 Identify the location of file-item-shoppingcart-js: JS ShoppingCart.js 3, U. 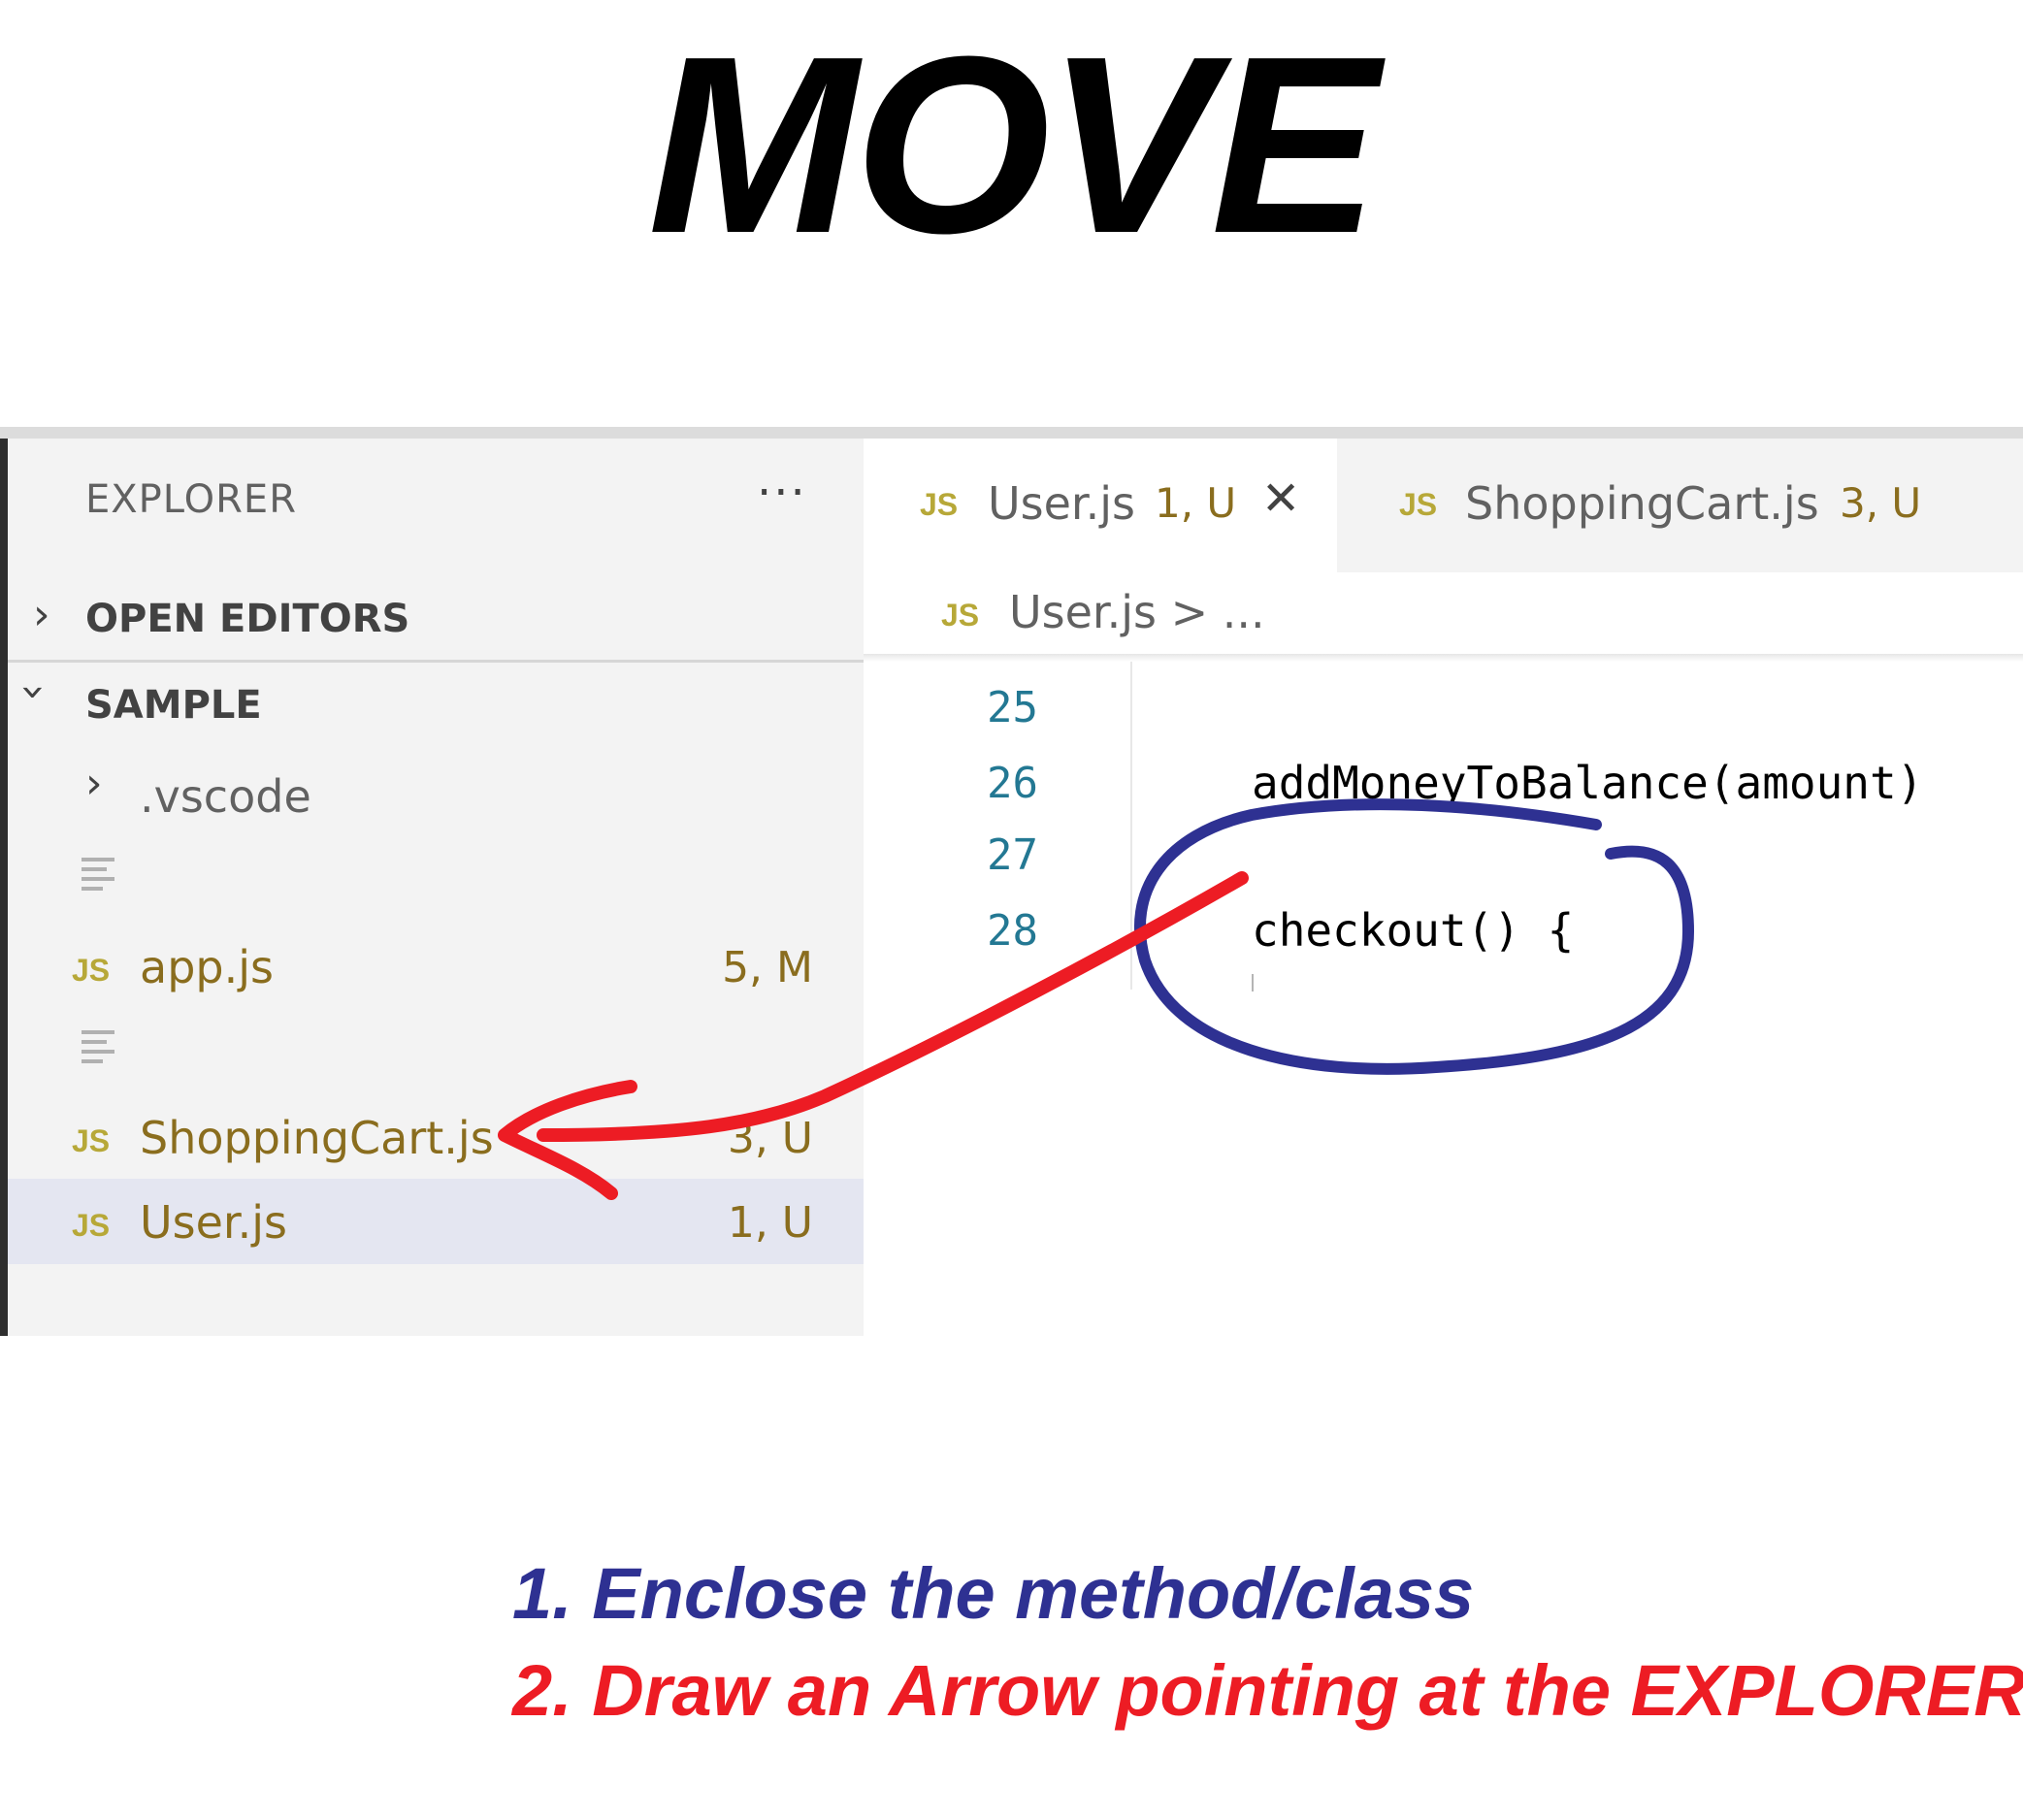
(436, 1137).